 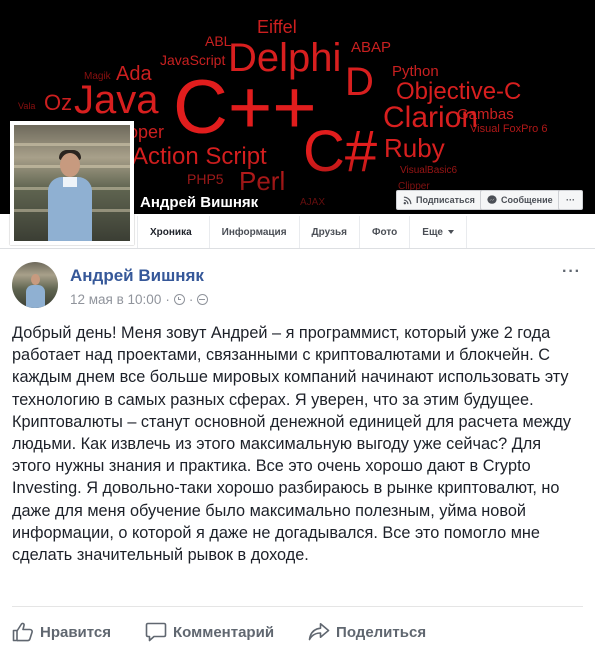 I want to click on share-label: Поделиться, so click(x=381, y=632).